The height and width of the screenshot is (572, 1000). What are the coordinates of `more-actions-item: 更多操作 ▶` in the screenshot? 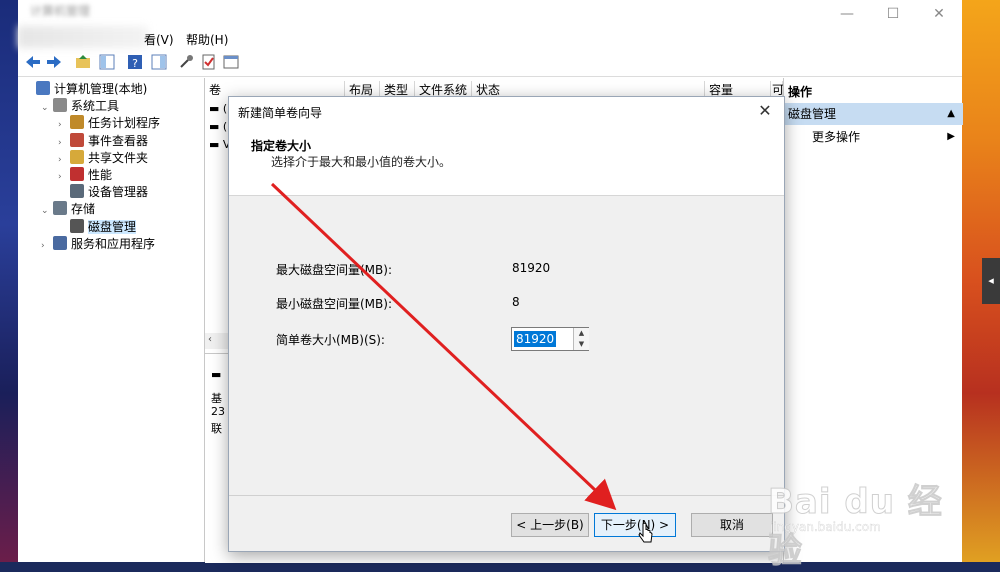 It's located at (873, 137).